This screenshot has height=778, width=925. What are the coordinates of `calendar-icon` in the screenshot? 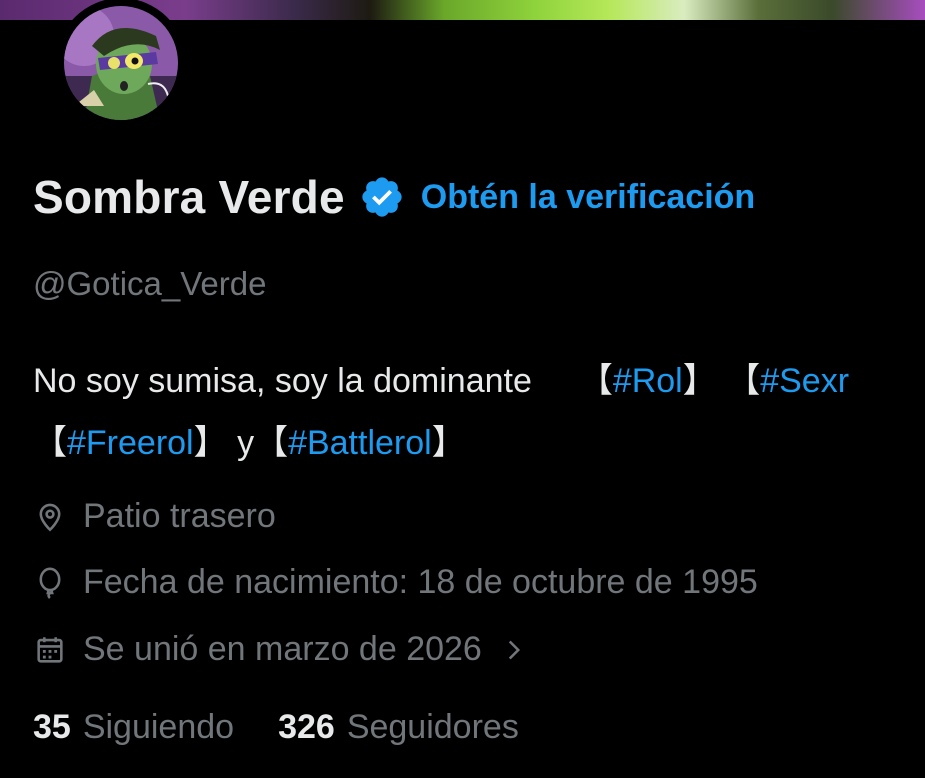 It's located at (50, 650).